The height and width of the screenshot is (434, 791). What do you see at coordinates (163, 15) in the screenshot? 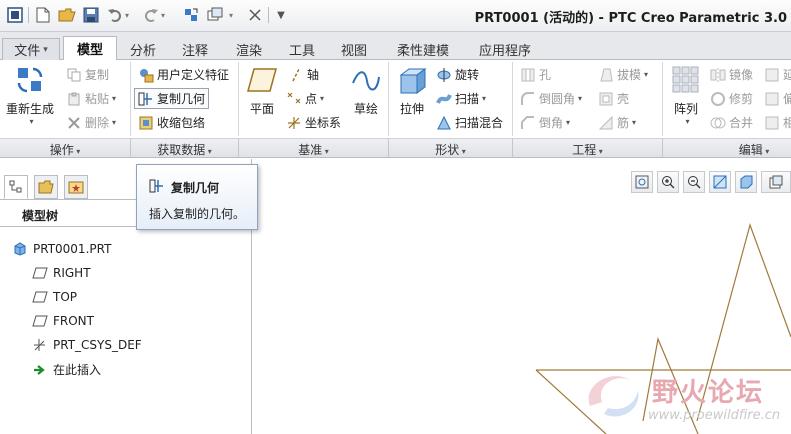
I see `redo-dropdown-icon: ▾` at bounding box center [163, 15].